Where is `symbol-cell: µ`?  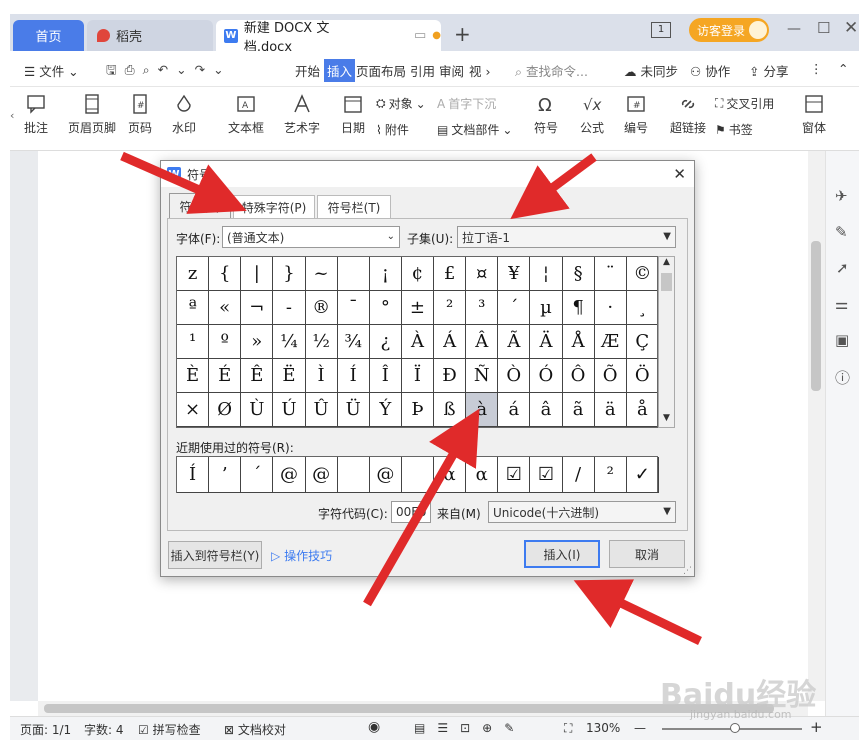 symbol-cell: µ is located at coordinates (546, 308).